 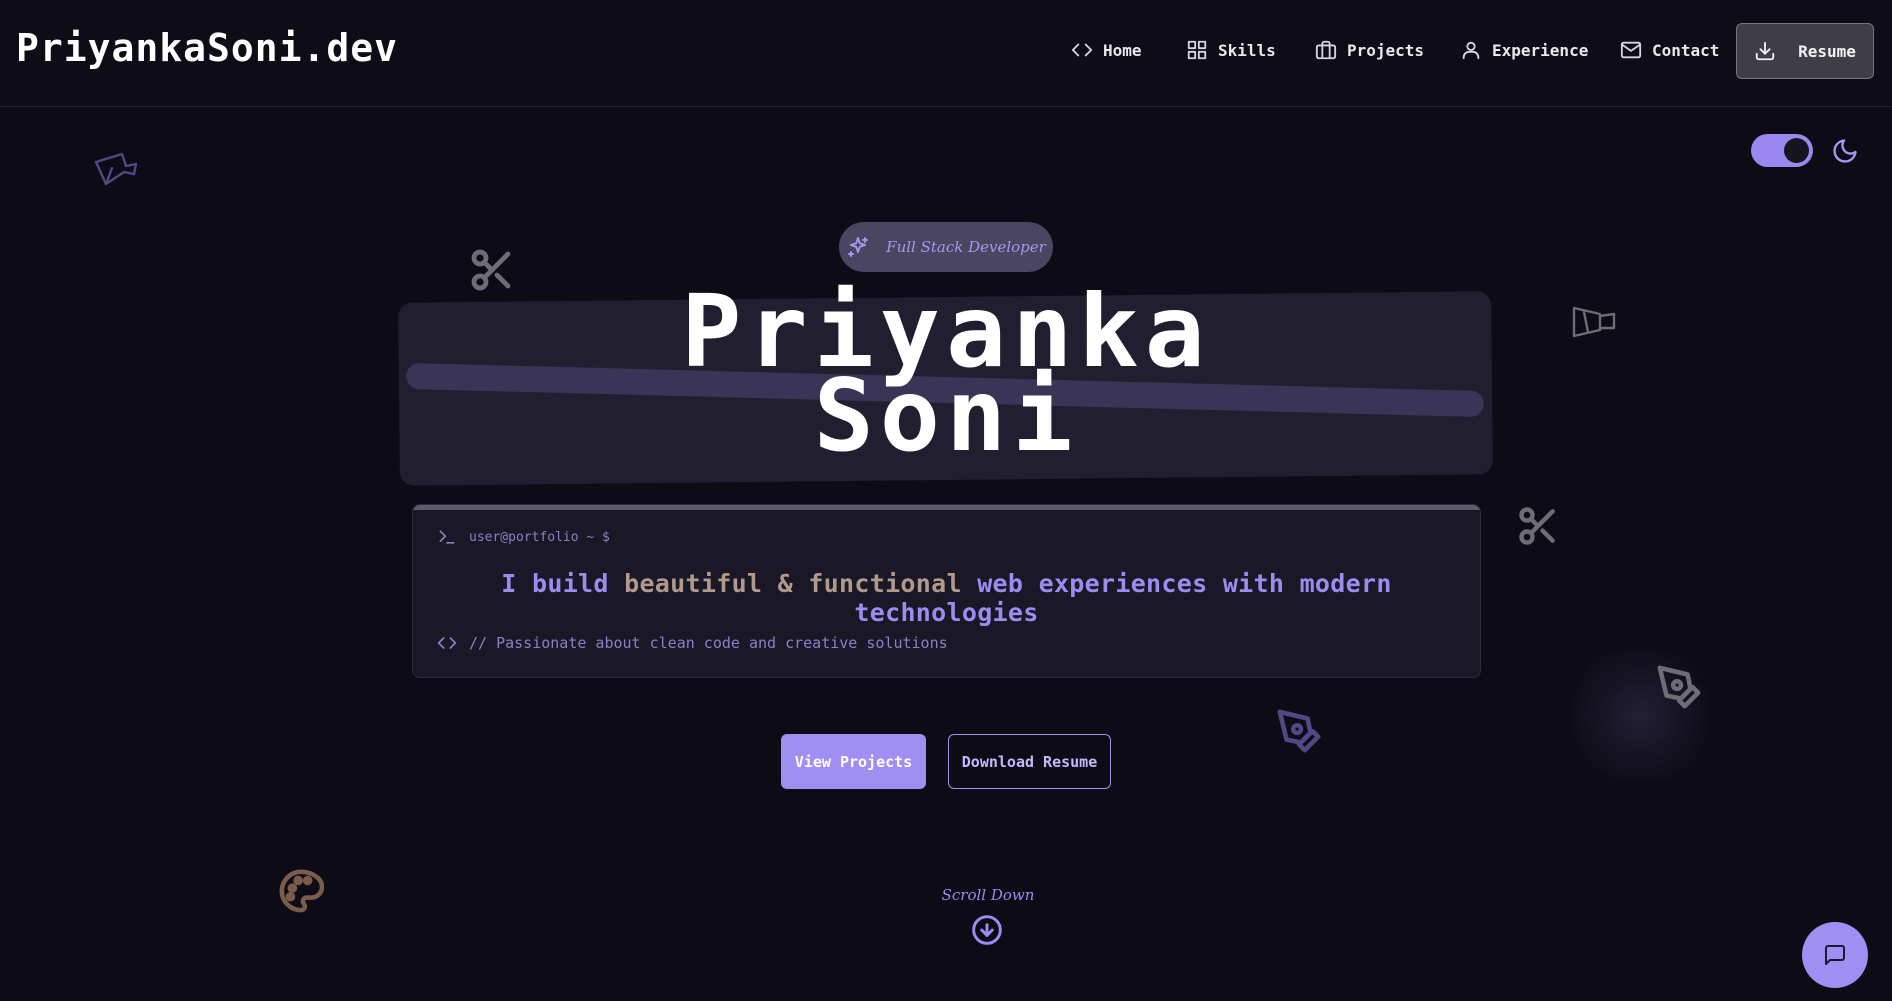 What do you see at coordinates (1029, 761) in the screenshot?
I see `download-resume-button: Download Resume` at bounding box center [1029, 761].